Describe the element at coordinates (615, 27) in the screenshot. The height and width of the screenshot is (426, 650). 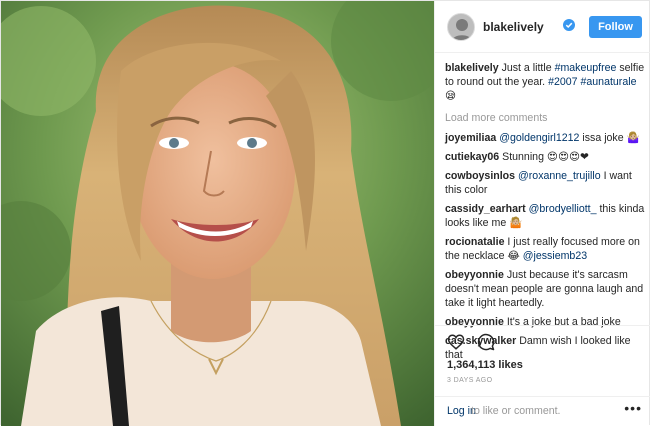
I see `follow-button: Follow` at that location.